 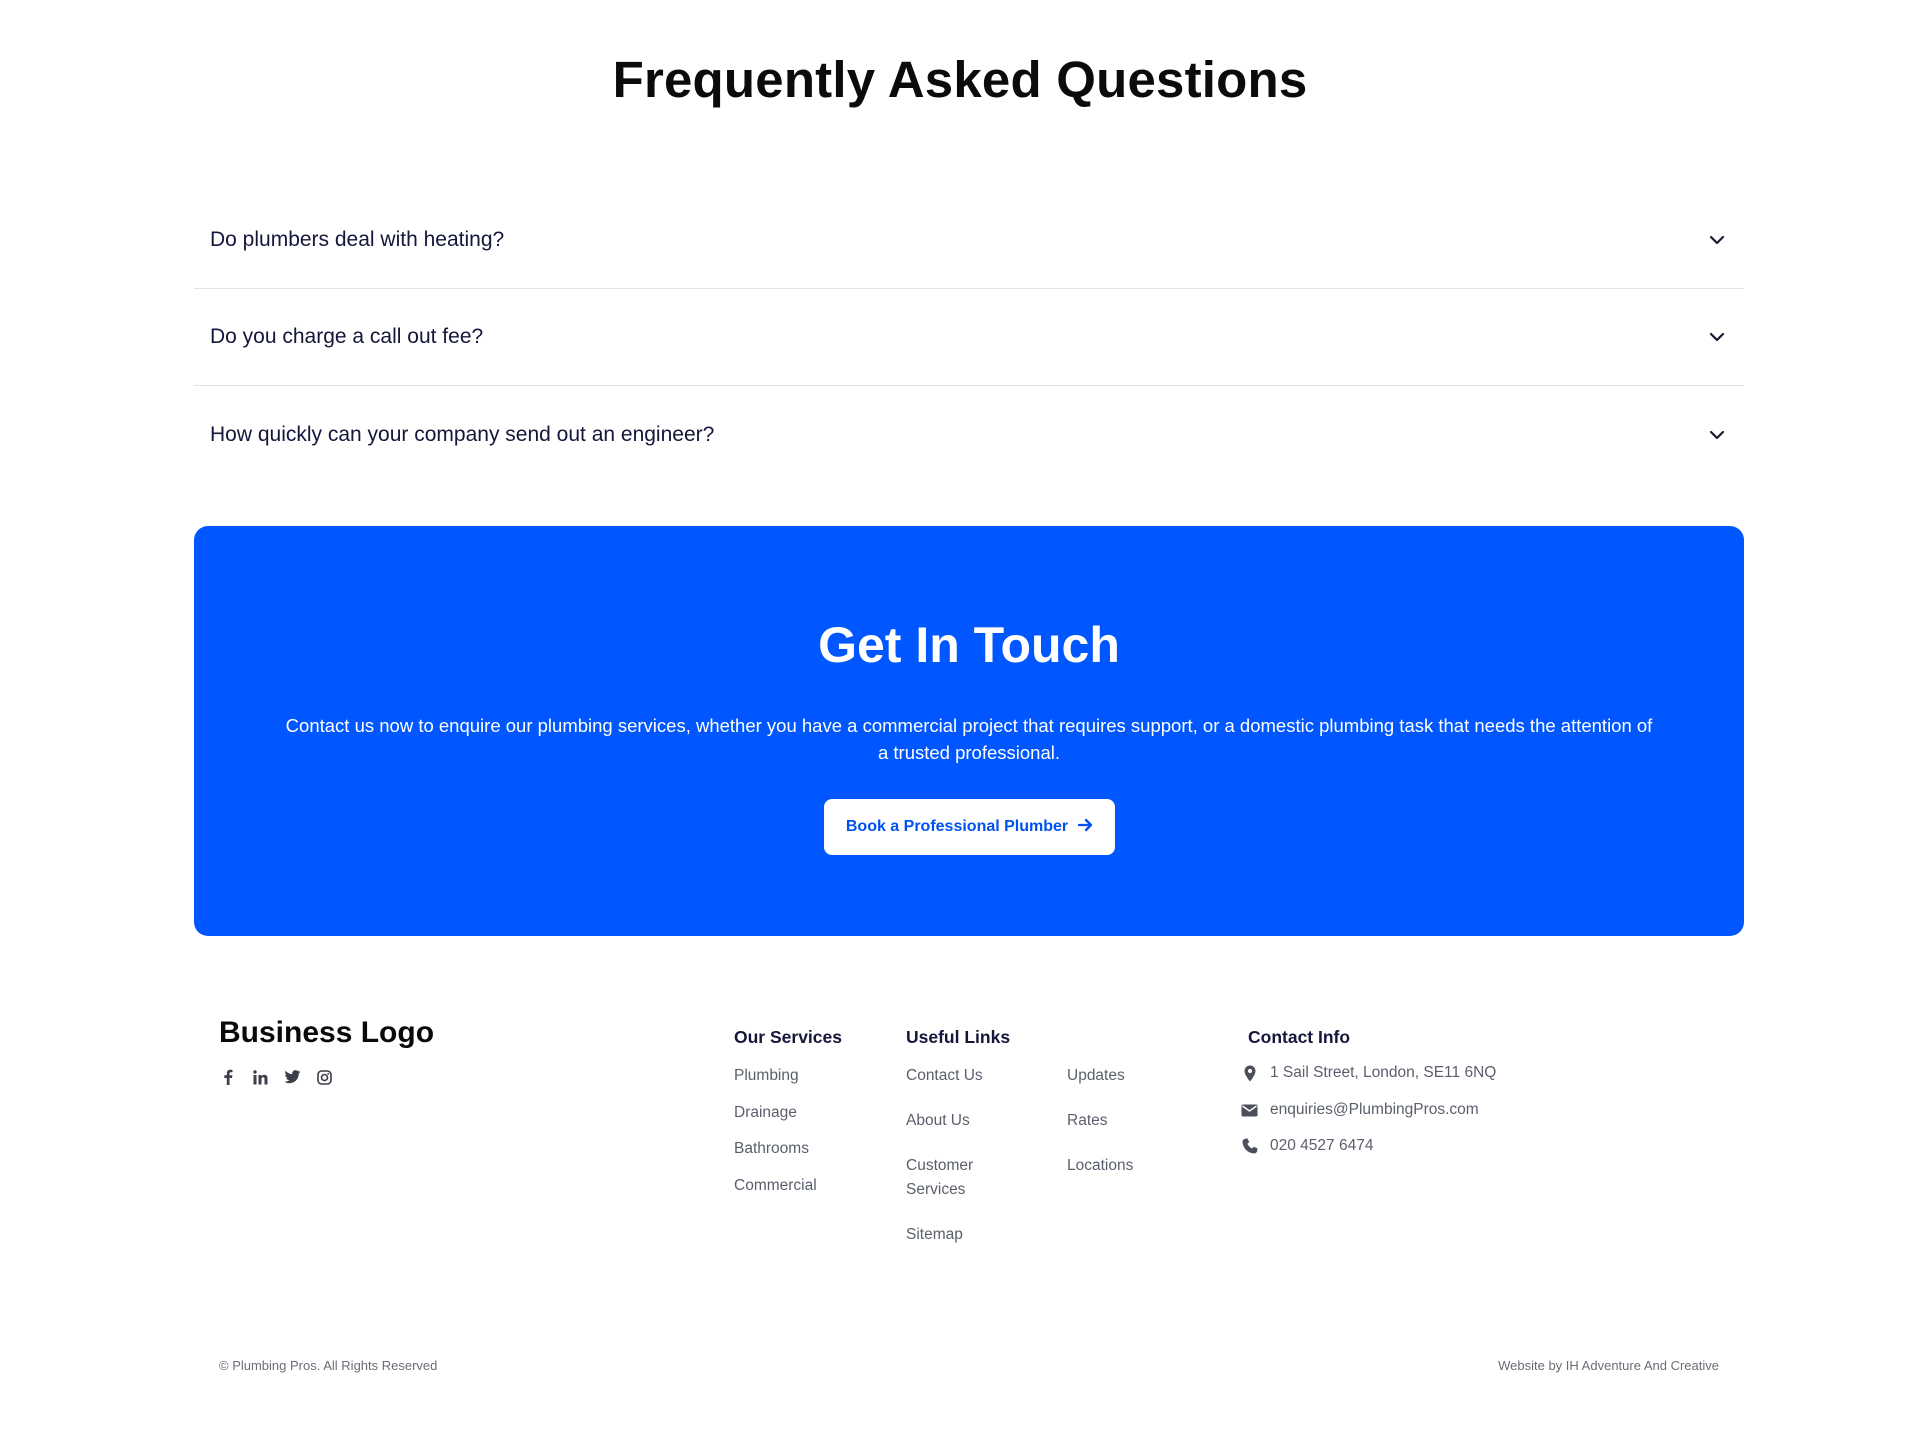 I want to click on website-credit: Website by IH Adventure And Creative, so click(x=1608, y=1365).